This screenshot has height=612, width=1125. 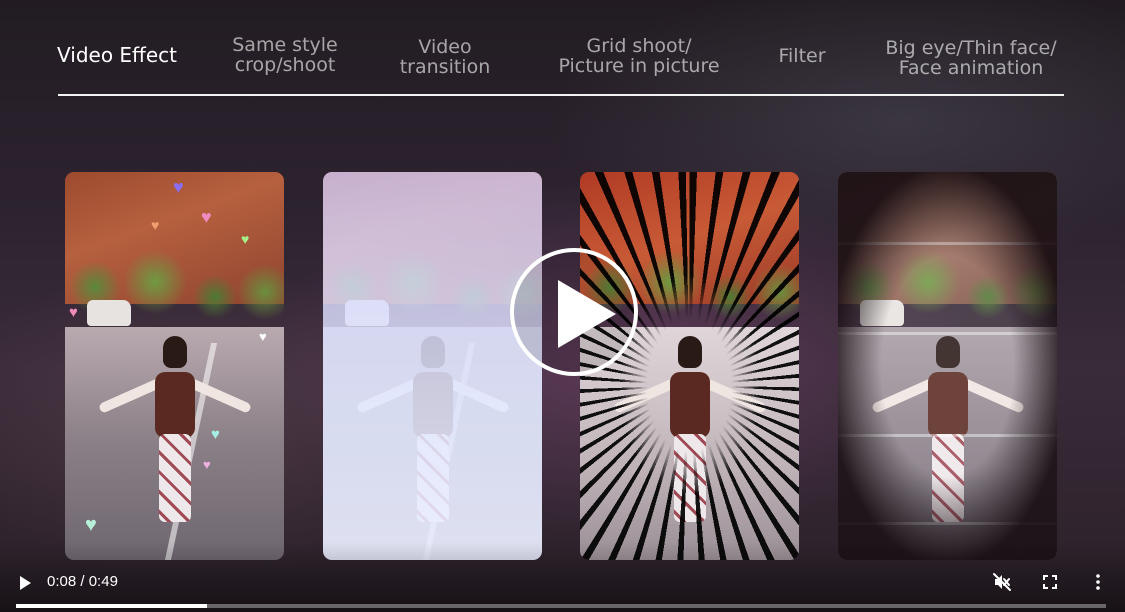 What do you see at coordinates (562, 577) in the screenshot?
I see `controls-bar` at bounding box center [562, 577].